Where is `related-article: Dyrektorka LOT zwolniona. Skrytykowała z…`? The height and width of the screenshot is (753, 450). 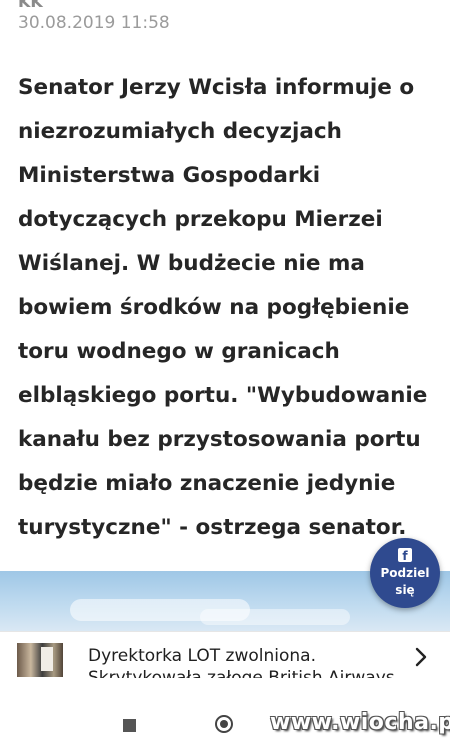
related-article: Dyrektorka LOT zwolniona. Skrytykowała z… is located at coordinates (225, 655).